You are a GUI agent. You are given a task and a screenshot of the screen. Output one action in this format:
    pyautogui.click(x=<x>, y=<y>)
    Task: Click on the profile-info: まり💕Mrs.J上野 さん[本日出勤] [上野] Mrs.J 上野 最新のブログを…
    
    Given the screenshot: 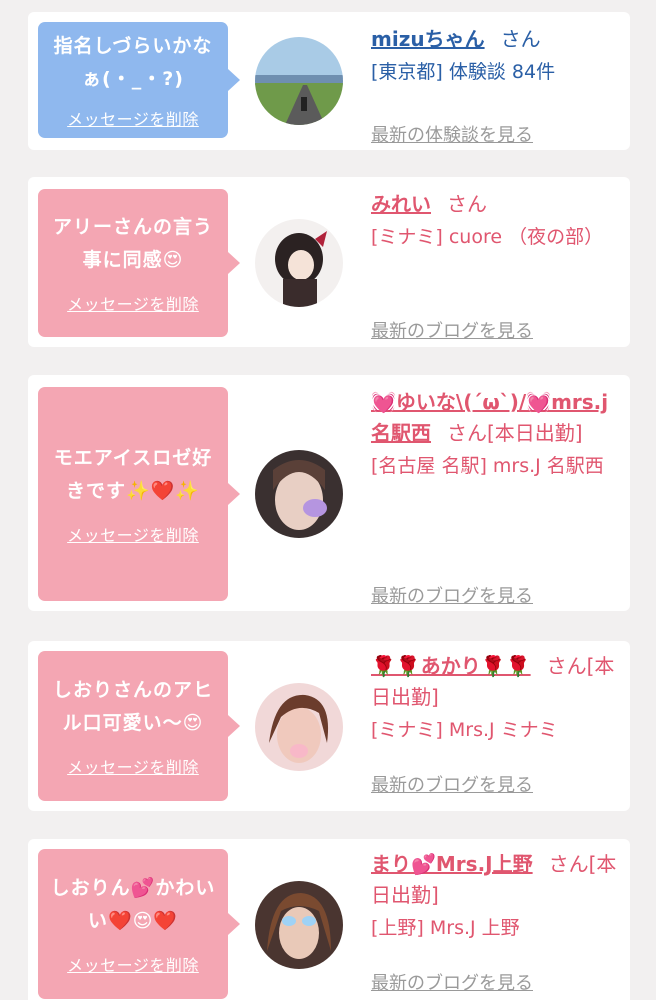 What is the action you would take?
    pyautogui.click(x=496, y=921)
    